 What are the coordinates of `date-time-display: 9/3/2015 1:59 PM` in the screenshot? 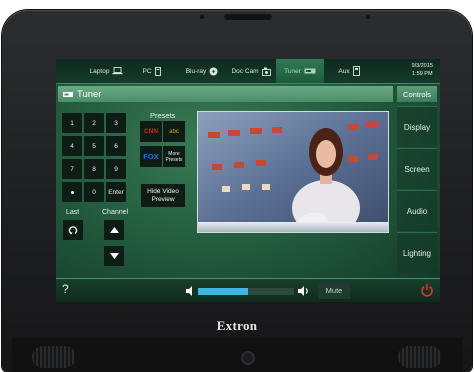 It's located at (422, 70).